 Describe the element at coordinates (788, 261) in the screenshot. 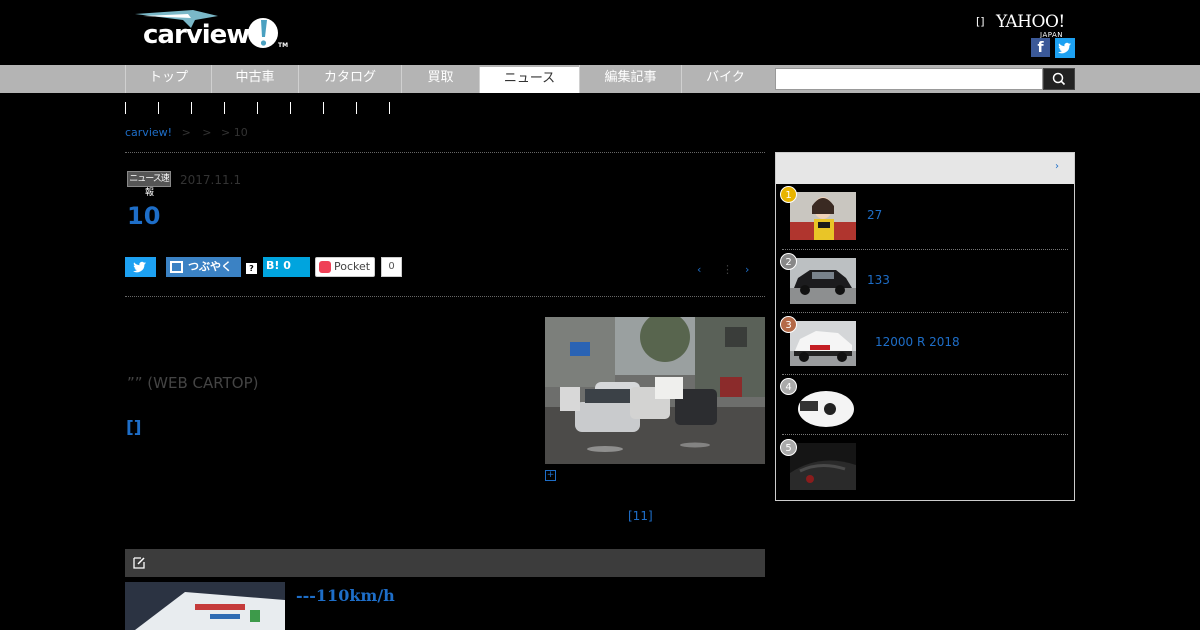

I see `rank-badge: 2` at that location.